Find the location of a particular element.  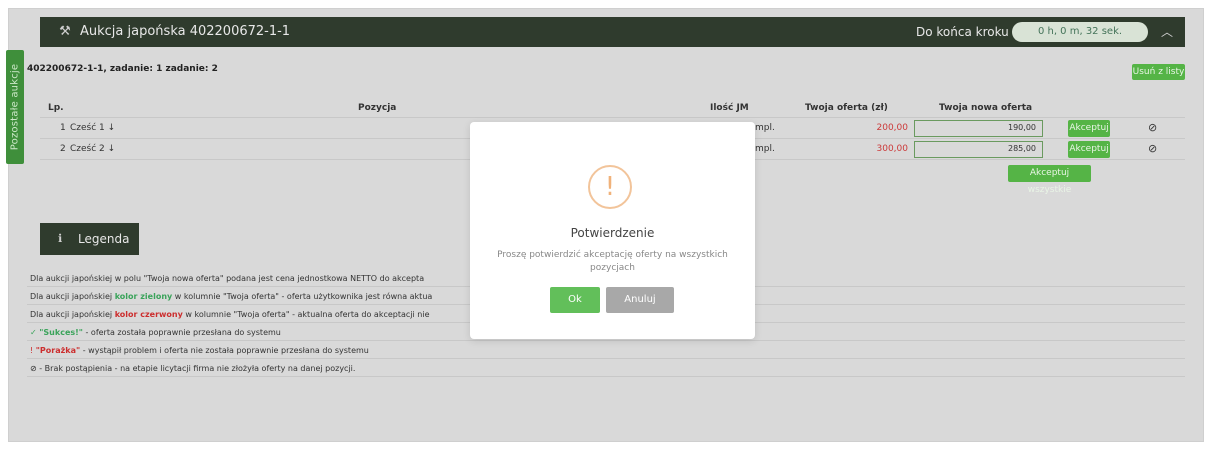

cancel-button: Anuluj is located at coordinates (640, 300).